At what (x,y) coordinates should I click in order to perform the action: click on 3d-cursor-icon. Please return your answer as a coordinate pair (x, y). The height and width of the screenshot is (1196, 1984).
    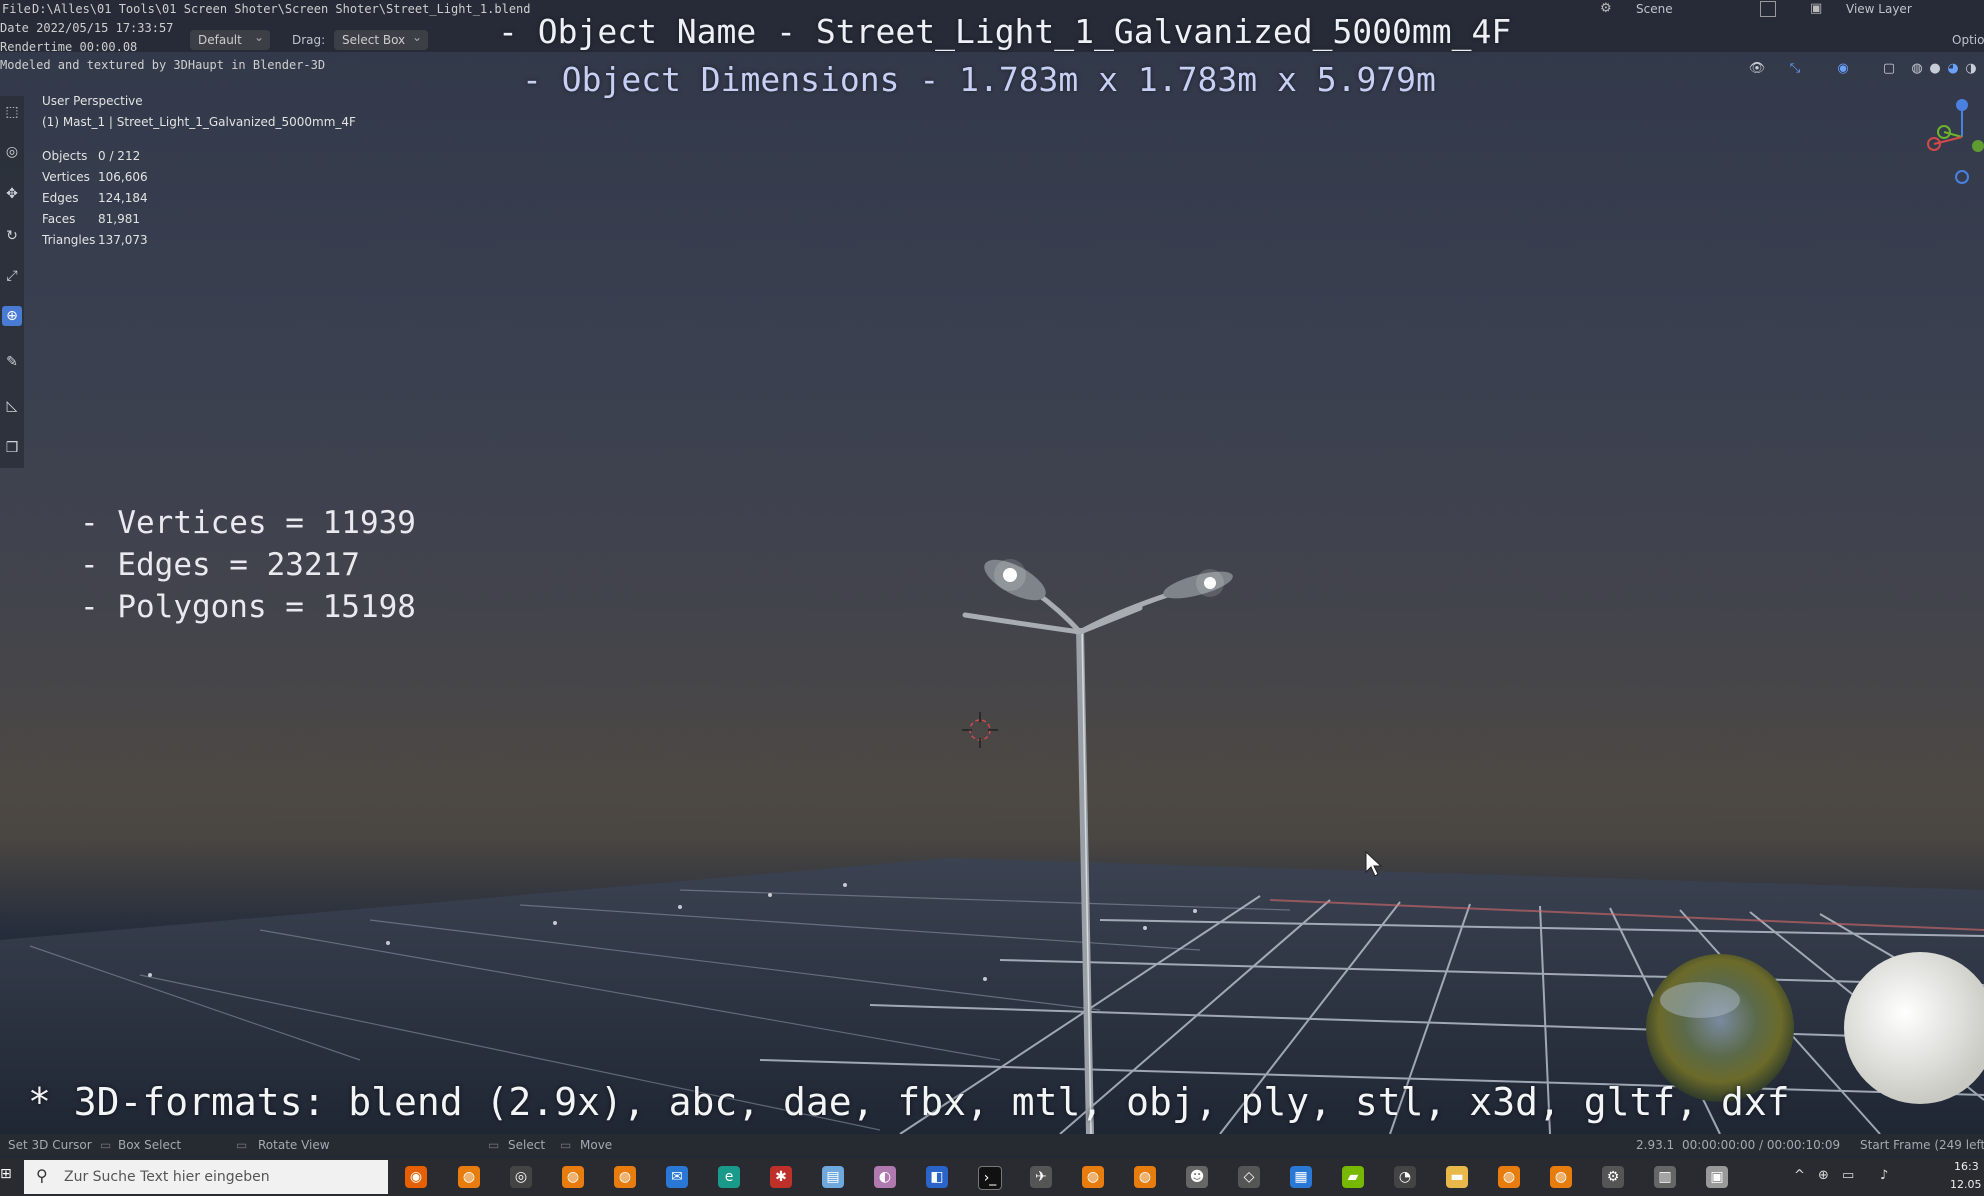
    Looking at the image, I should click on (980, 730).